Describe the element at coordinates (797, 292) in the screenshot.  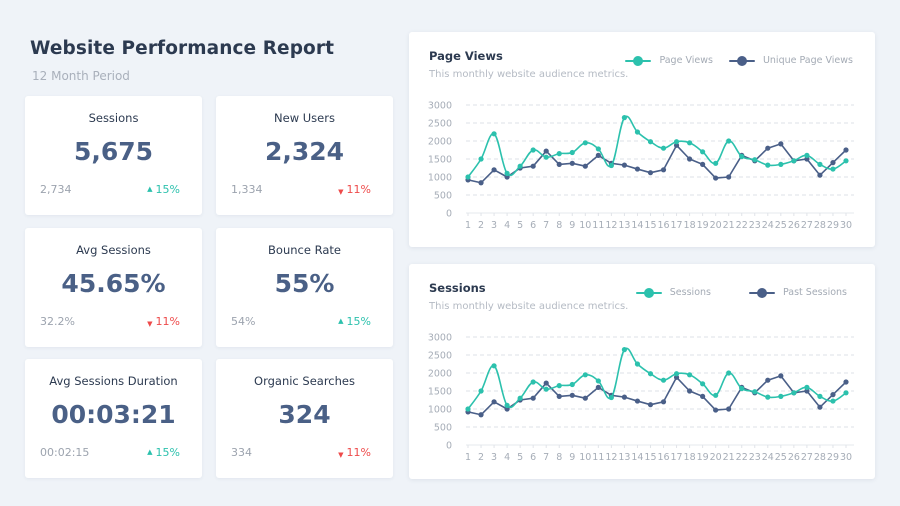
I see `legend-item-past-sessions: Past Sessions` at that location.